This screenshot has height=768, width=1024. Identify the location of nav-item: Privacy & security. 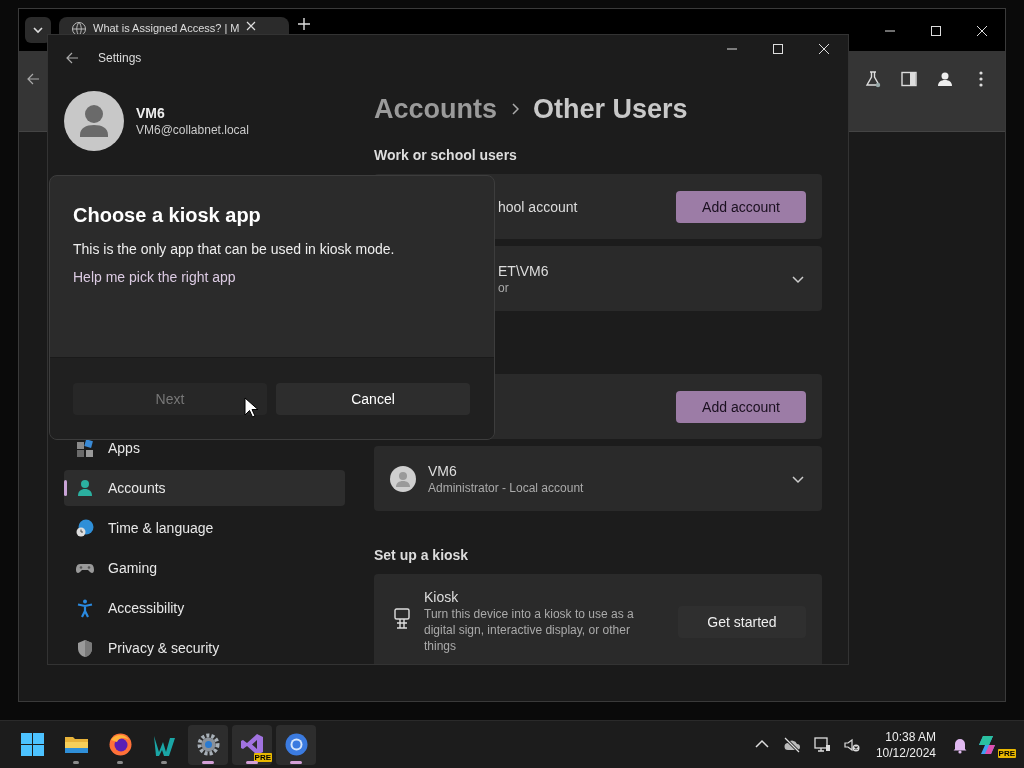
(204, 647).